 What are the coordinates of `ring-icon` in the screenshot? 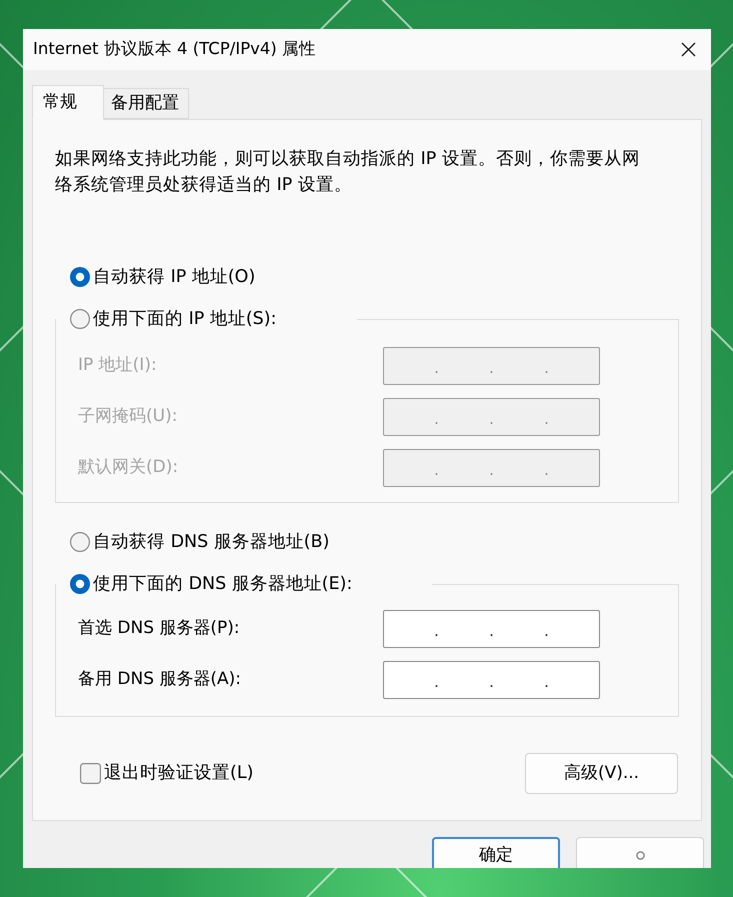 It's located at (640, 855).